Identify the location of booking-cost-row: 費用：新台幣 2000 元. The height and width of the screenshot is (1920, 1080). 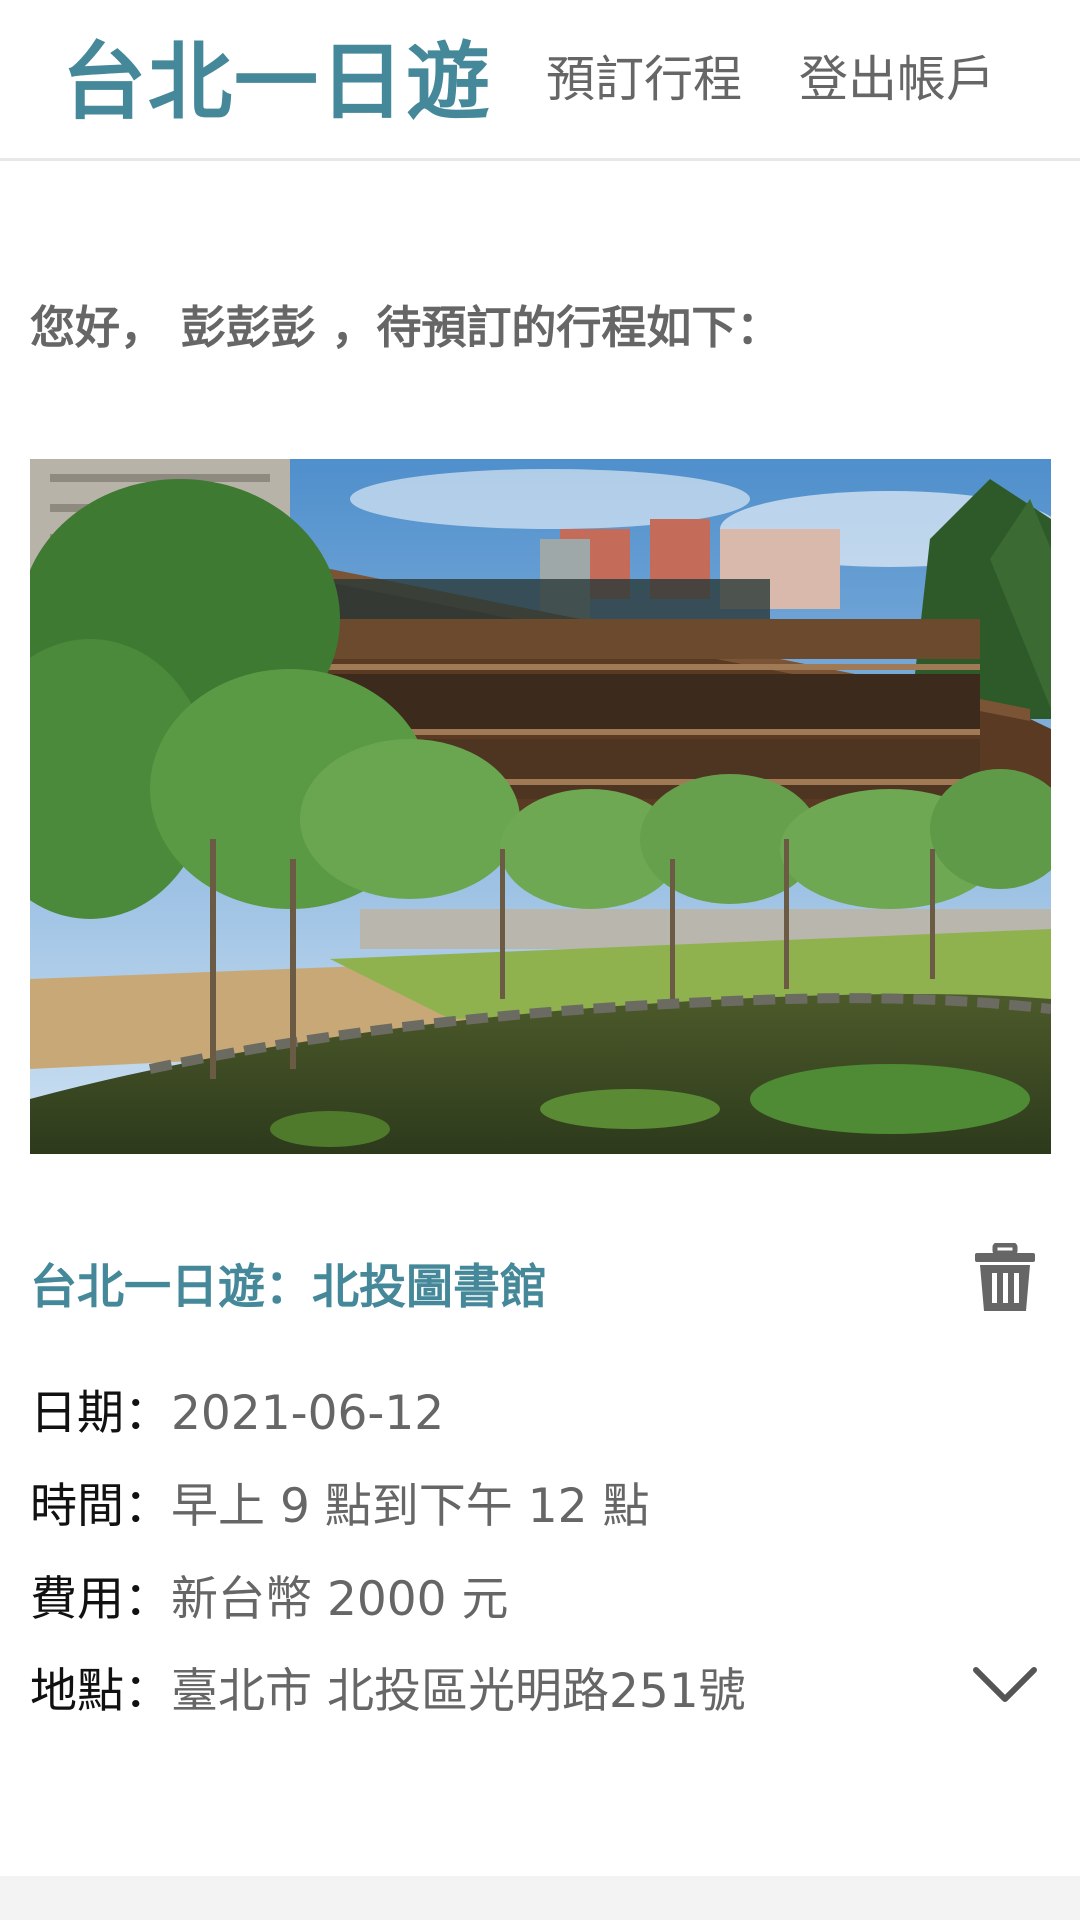
(269, 1600).